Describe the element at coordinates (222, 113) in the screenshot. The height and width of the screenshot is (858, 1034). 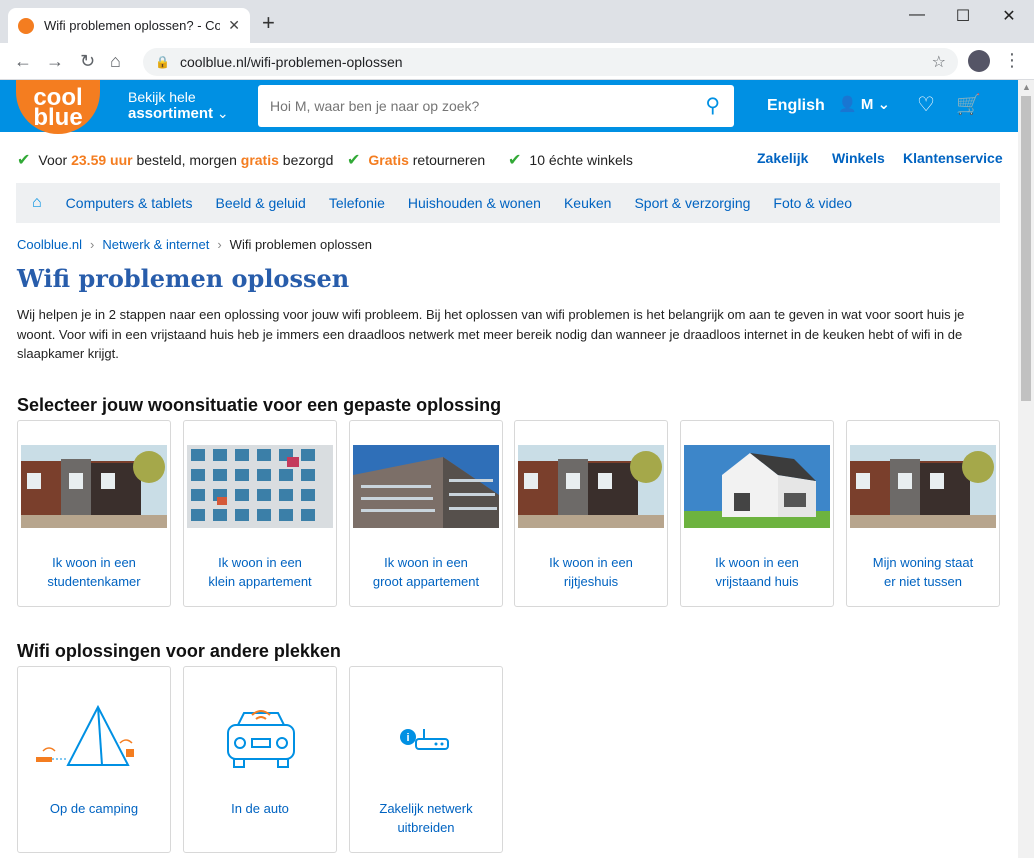
I see `chevron-down-icon: ⌄` at that location.